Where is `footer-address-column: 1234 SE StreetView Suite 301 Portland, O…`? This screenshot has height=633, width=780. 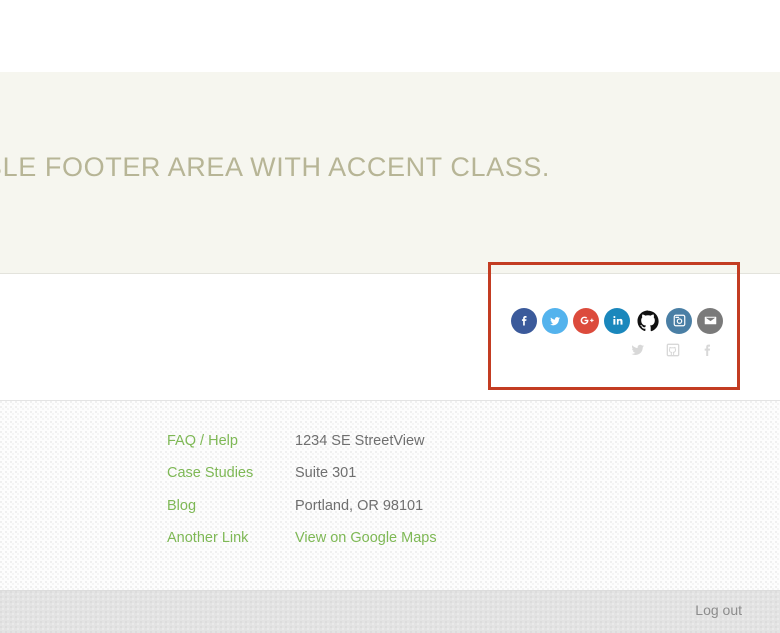 footer-address-column: 1234 SE StreetView Suite 301 Portland, O… is located at coordinates (445, 498).